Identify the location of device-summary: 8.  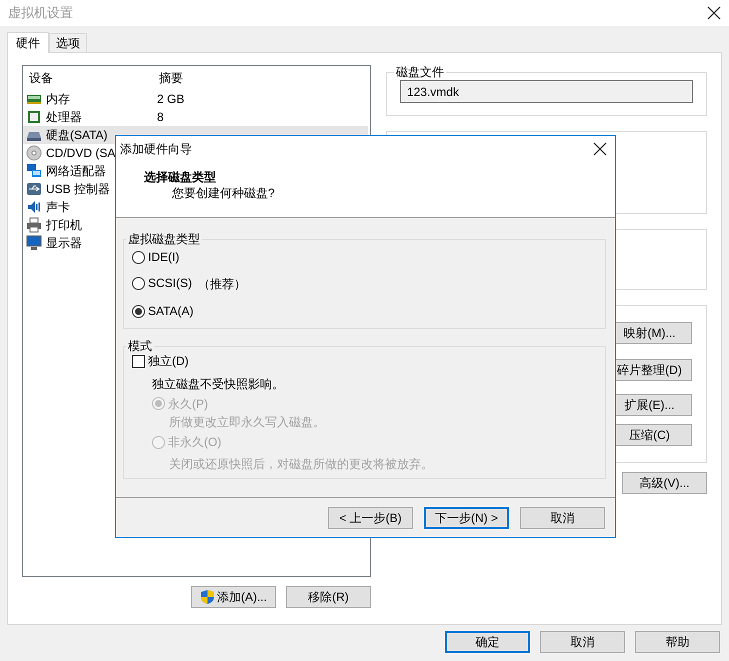
(160, 117).